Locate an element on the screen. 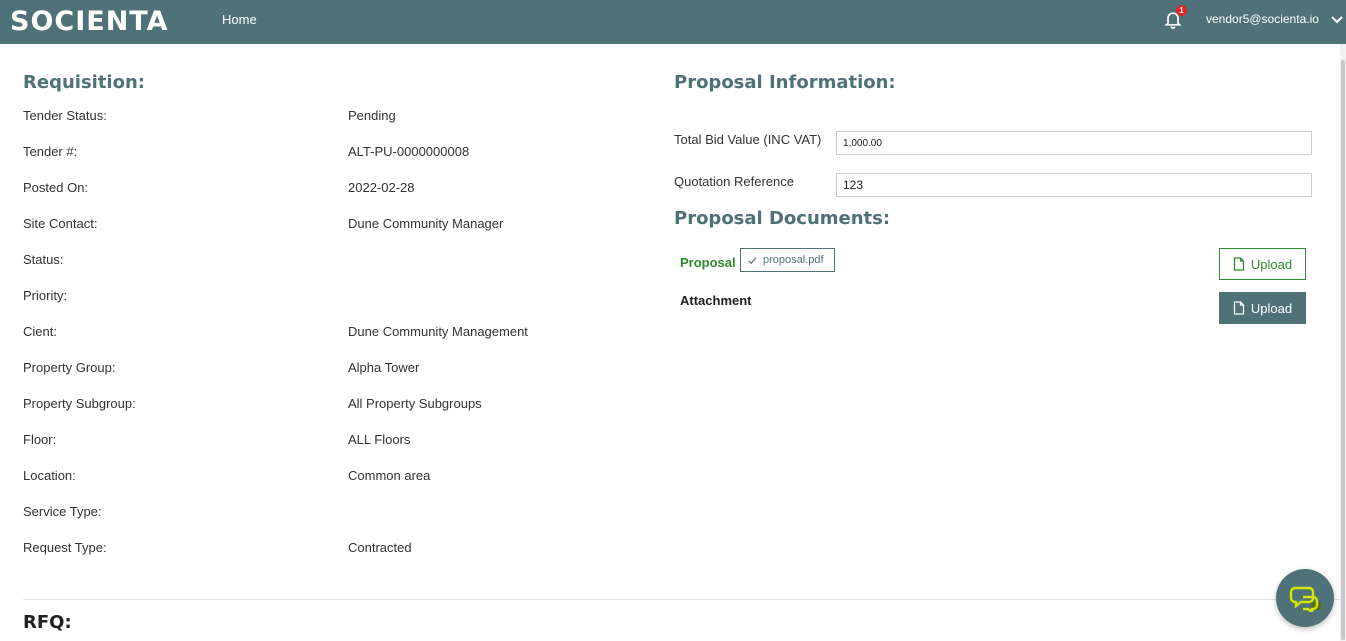  attachment-upload-button: Upload is located at coordinates (1262, 308).